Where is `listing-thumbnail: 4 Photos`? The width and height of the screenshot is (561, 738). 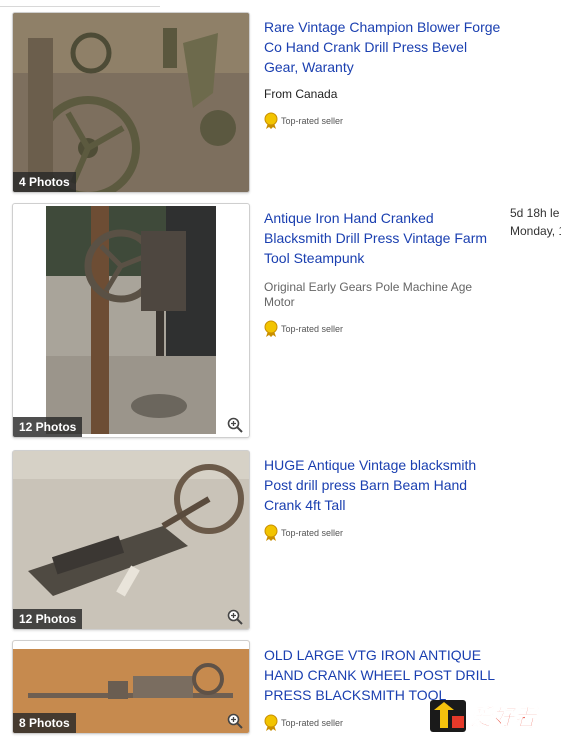 listing-thumbnail: 4 Photos is located at coordinates (131, 102).